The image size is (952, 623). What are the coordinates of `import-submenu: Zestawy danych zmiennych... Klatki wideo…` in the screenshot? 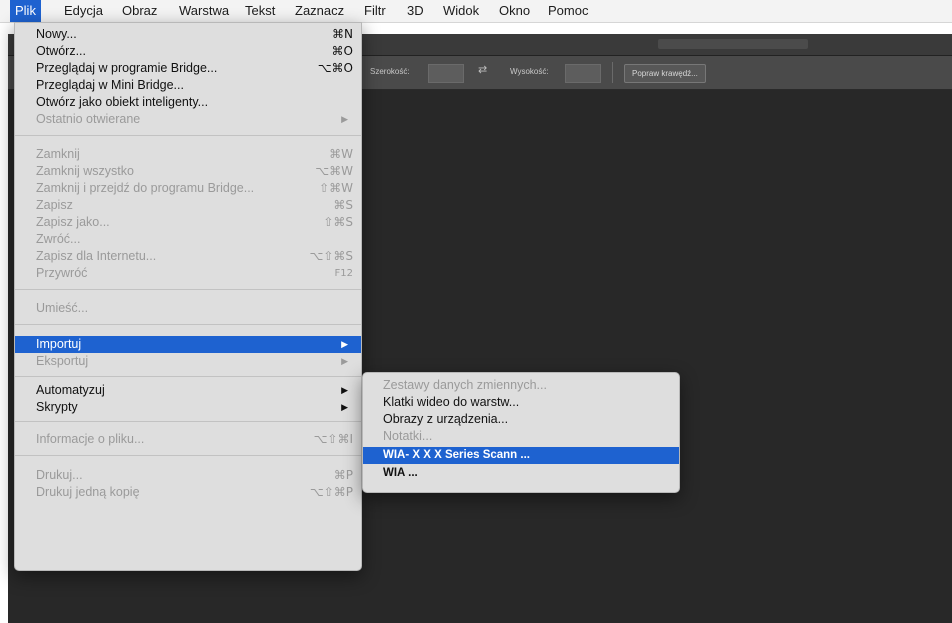 It's located at (521, 432).